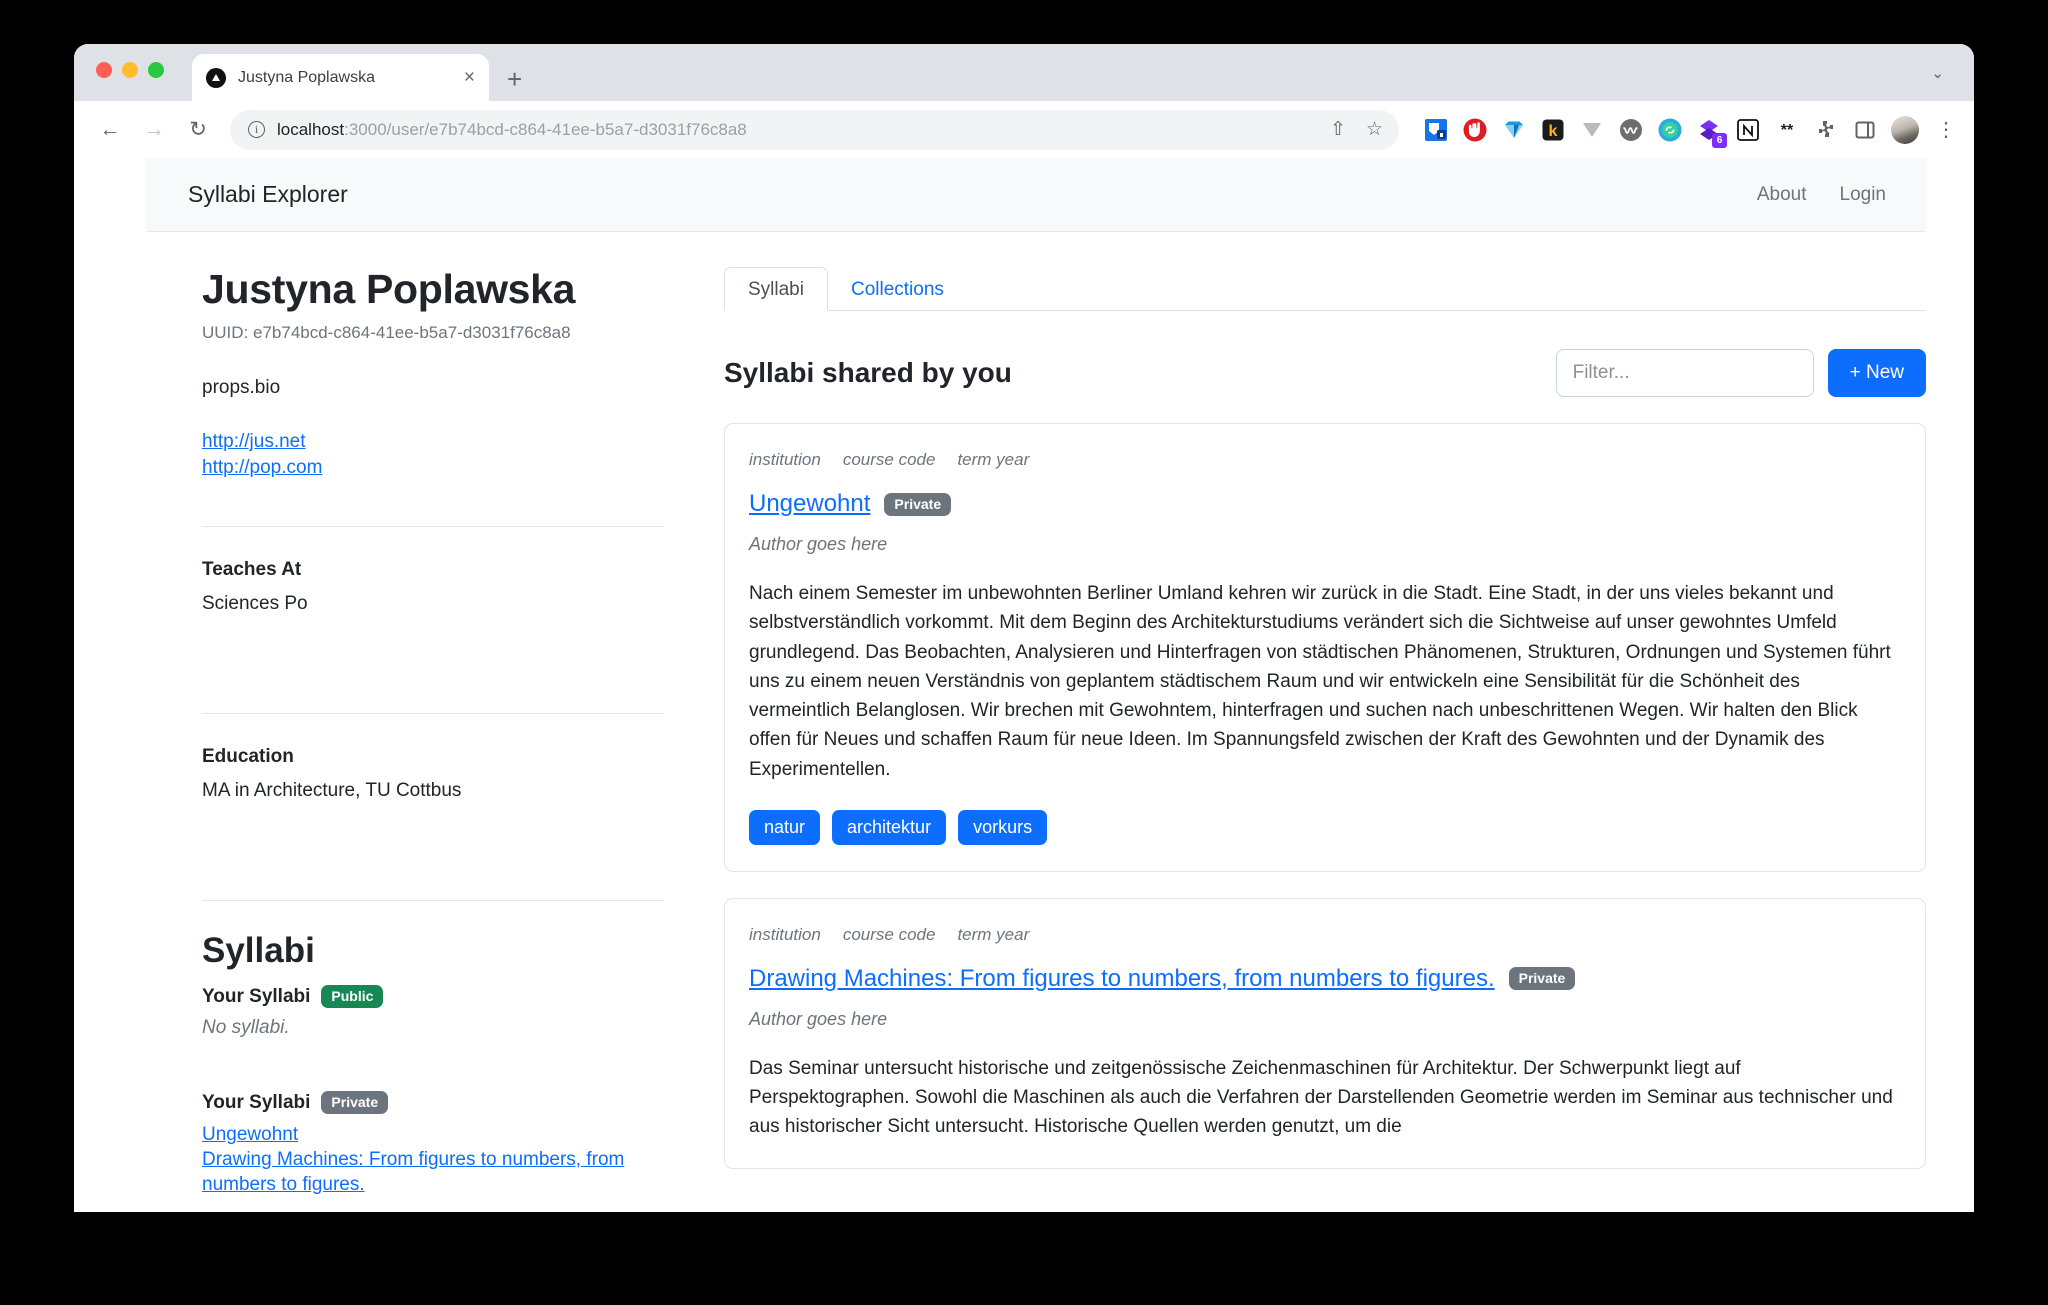  Describe the element at coordinates (306, 77) in the screenshot. I see `browser-tab-title: Justyna Poplawska` at that location.